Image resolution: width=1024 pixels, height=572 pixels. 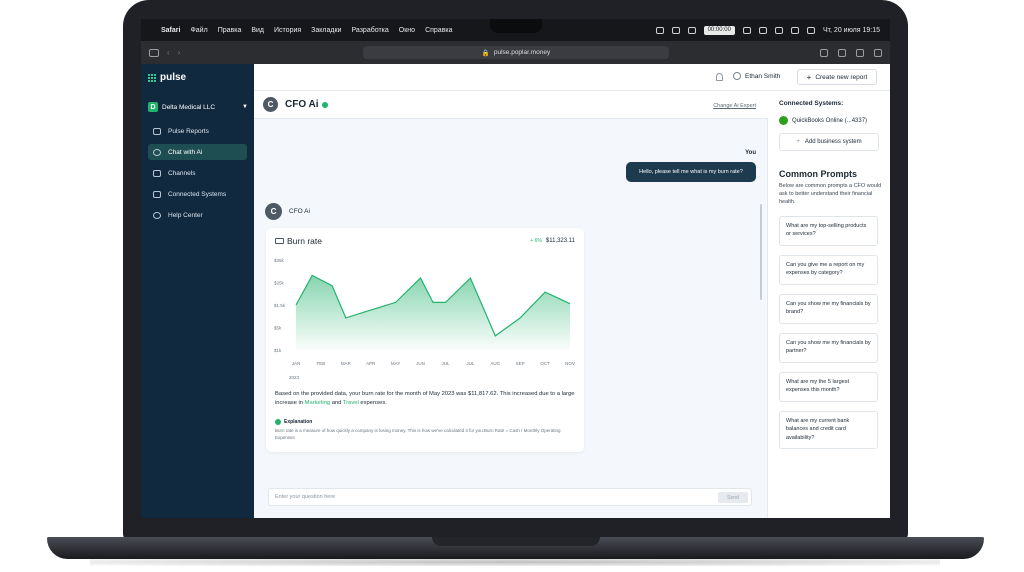 What do you see at coordinates (485, 53) in the screenshot?
I see `lock-icon: 🔒` at bounding box center [485, 53].